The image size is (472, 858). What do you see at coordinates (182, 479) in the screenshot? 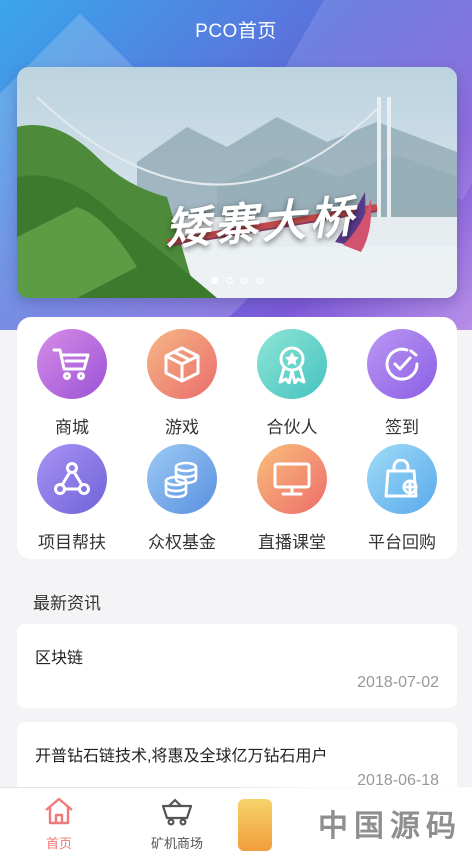
I see `coins-icon` at bounding box center [182, 479].